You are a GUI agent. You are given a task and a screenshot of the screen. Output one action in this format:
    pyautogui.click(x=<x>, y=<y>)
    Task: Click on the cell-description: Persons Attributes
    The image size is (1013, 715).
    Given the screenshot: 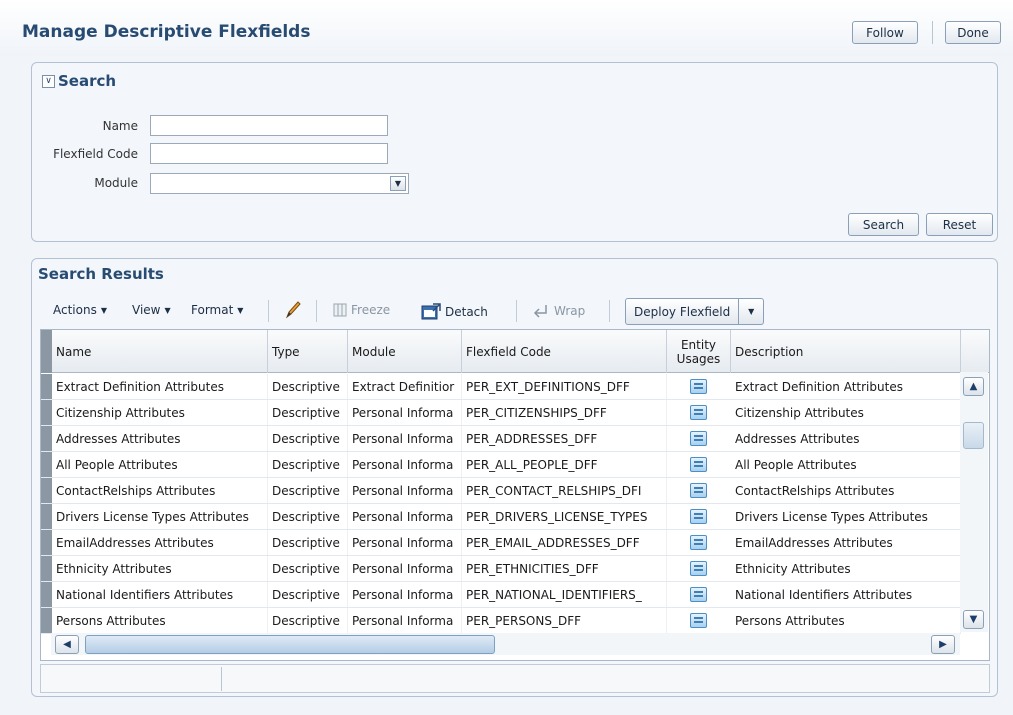 What is the action you would take?
    pyautogui.click(x=846, y=620)
    